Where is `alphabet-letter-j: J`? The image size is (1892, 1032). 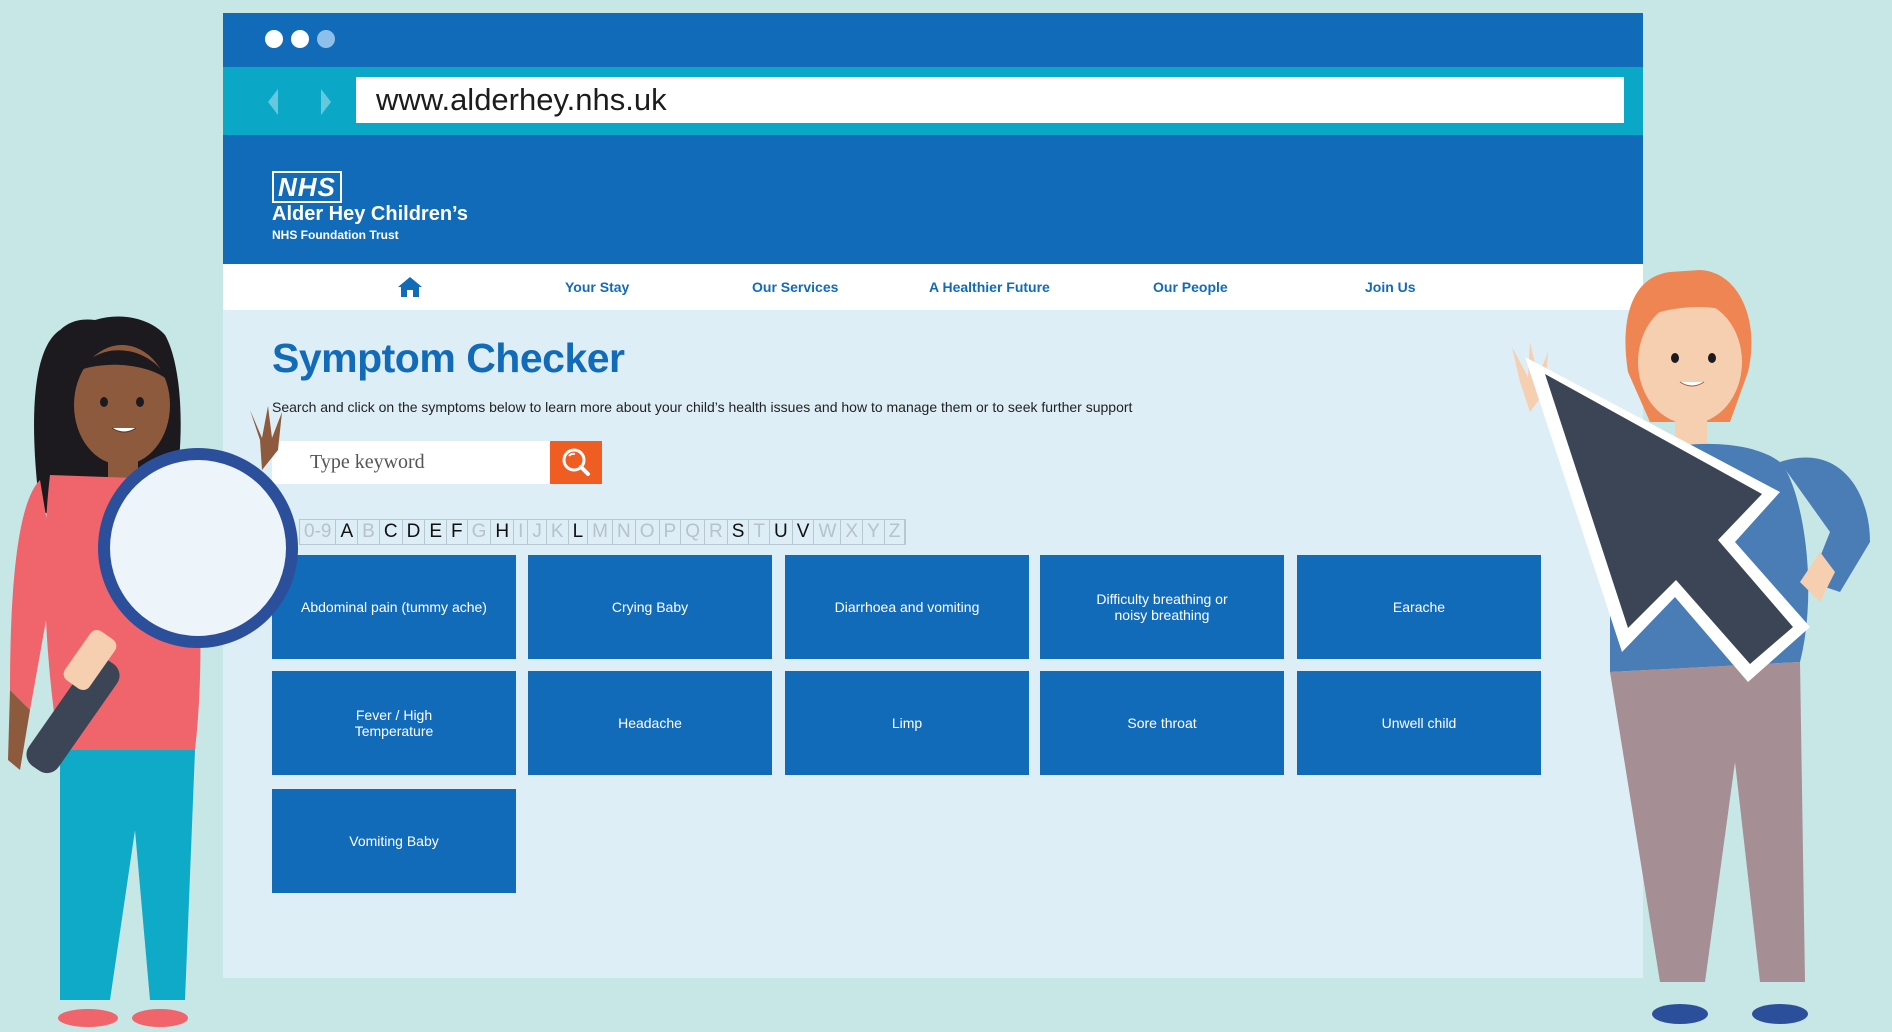
alphabet-letter-j: J is located at coordinates (537, 532).